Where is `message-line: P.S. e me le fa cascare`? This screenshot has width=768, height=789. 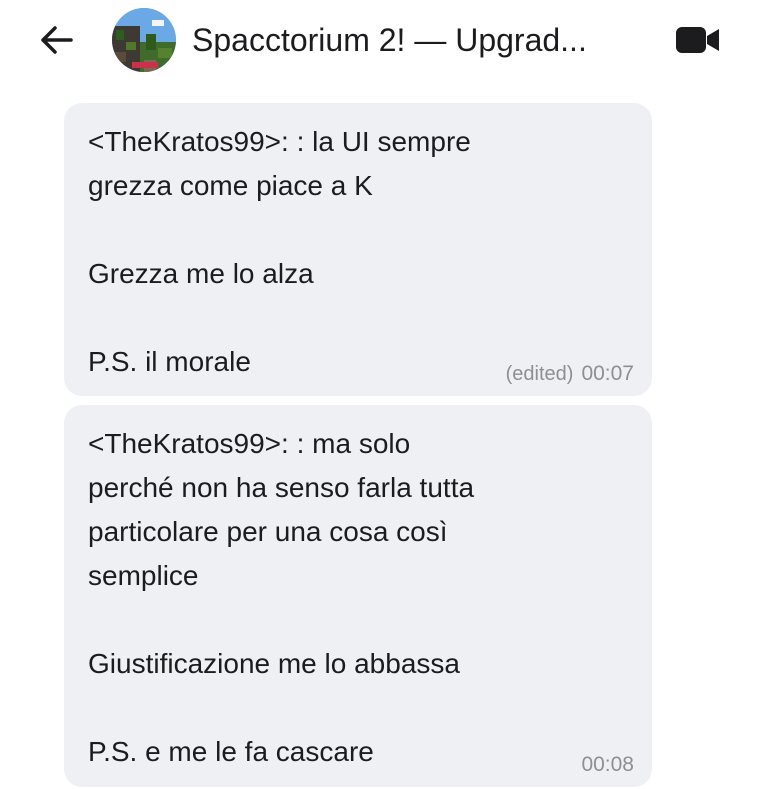
message-line: P.S. e me le fa cascare is located at coordinates (231, 751).